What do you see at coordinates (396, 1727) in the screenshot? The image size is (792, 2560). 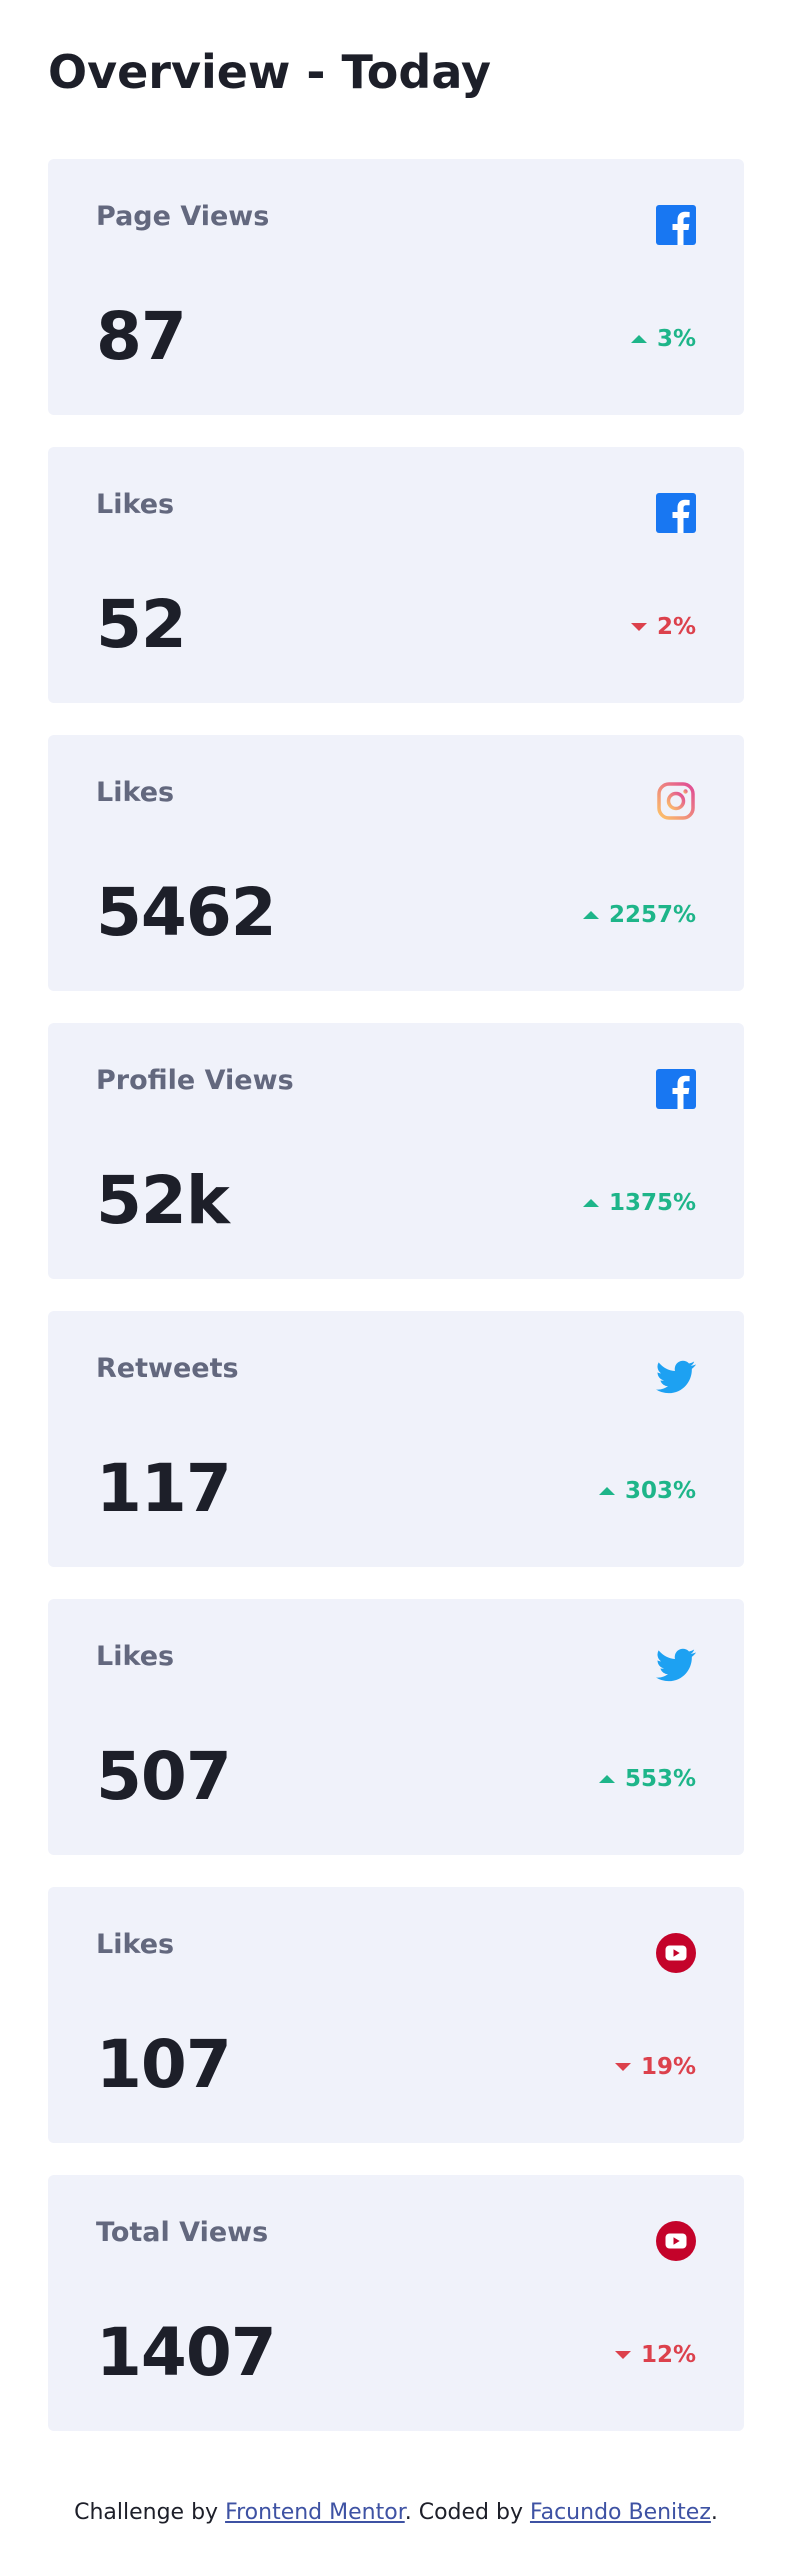 I see `overview-card: Likes 507 553%` at bounding box center [396, 1727].